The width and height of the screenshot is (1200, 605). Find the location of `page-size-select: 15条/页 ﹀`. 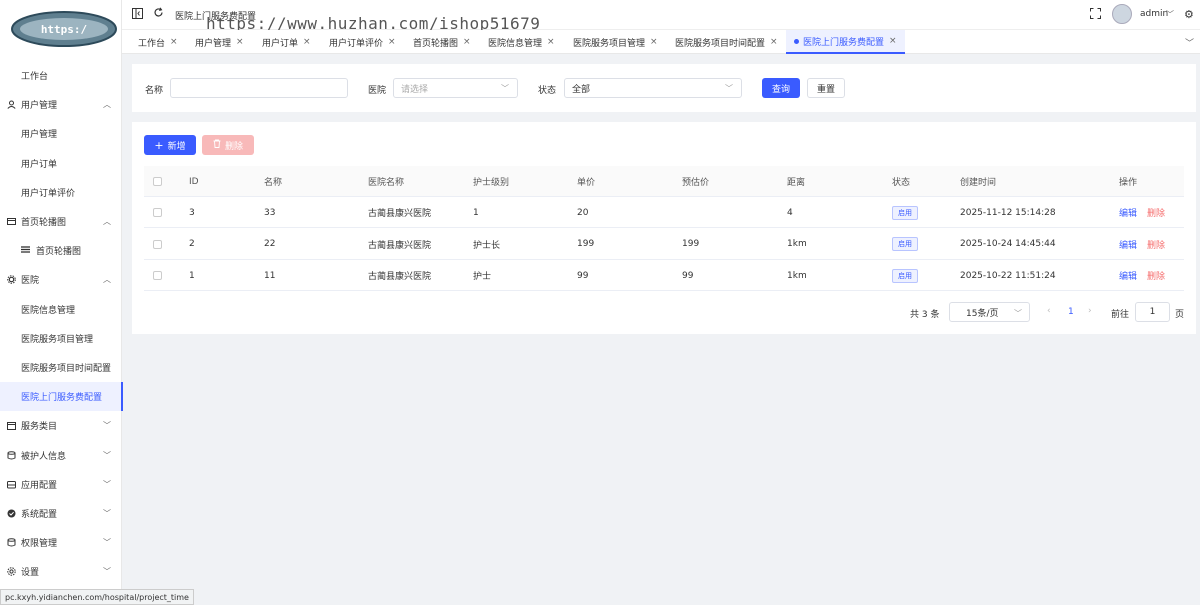

page-size-select: 15条/页 ﹀ is located at coordinates (989, 312).